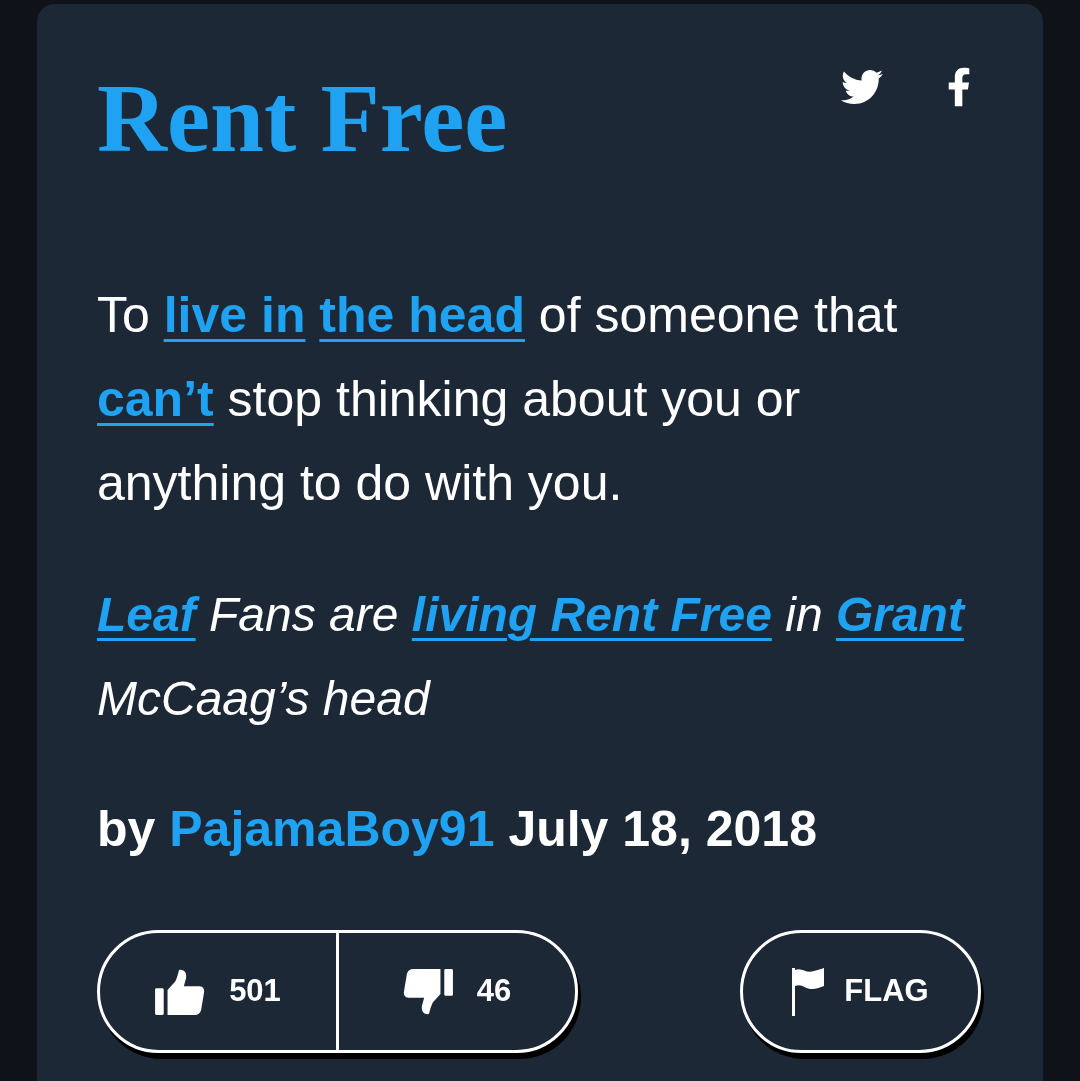 The image size is (1080, 1081). Describe the element at coordinates (591, 614) in the screenshot. I see `link: living Rent Free` at that location.